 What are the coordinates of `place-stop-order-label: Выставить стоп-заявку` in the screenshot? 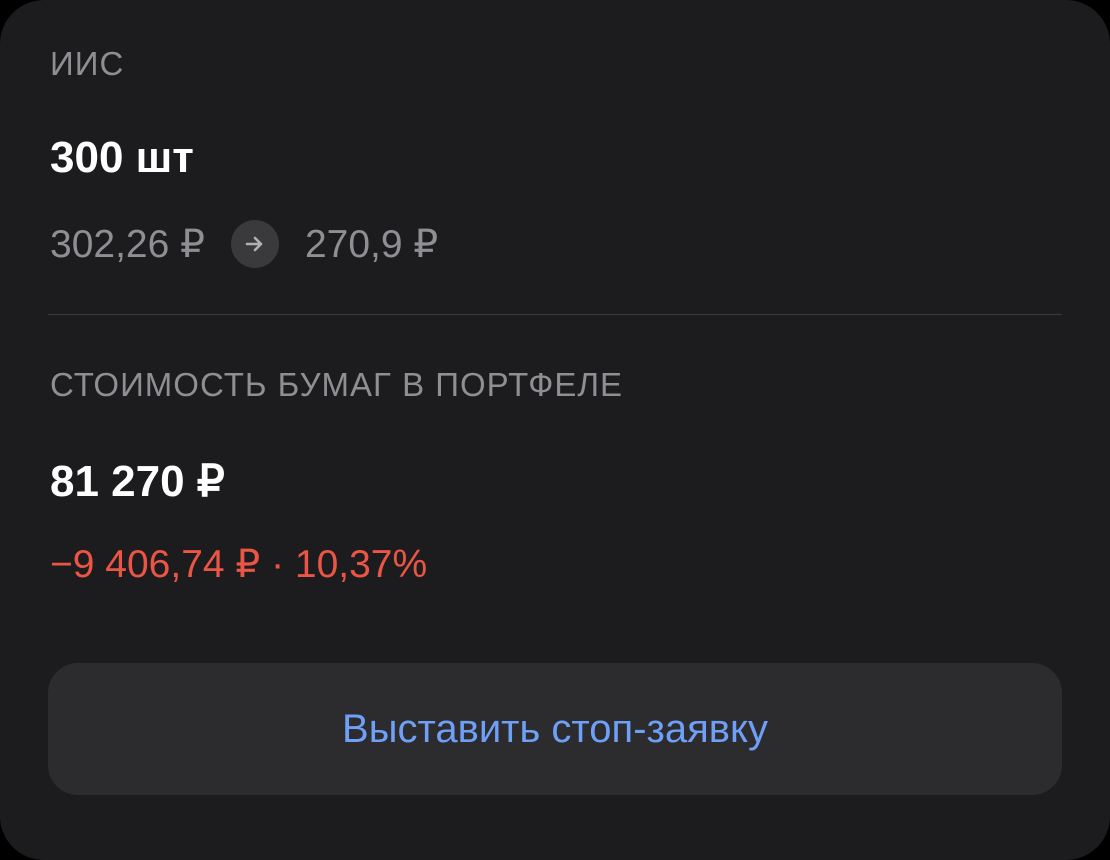 It's located at (555, 728).